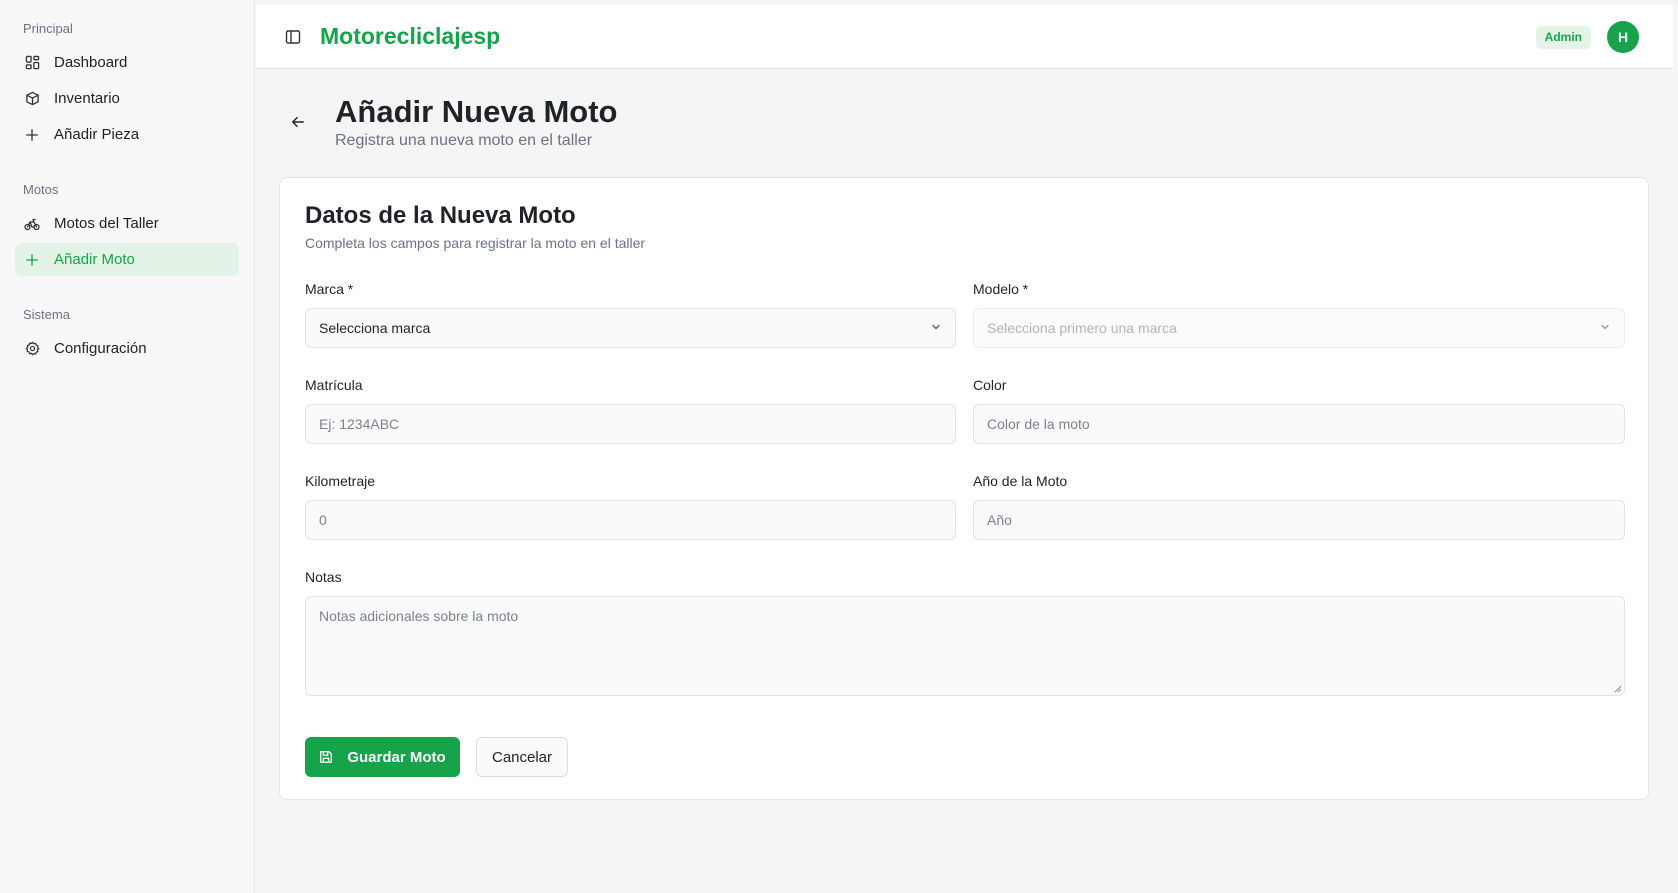  Describe the element at coordinates (964, 37) in the screenshot. I see `topbar: Motorecliclajesp Admin H` at that location.